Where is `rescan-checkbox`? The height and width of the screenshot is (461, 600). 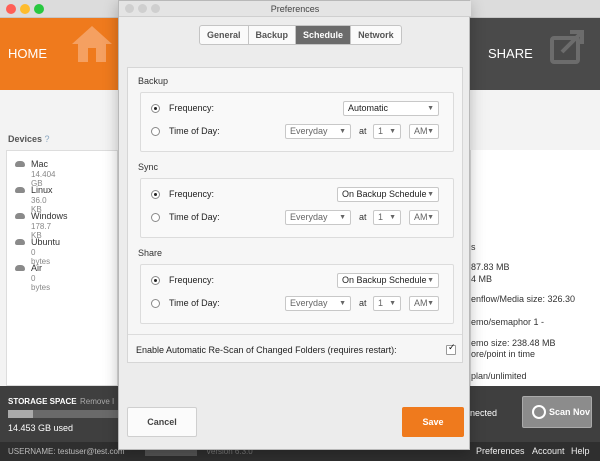 rescan-checkbox is located at coordinates (451, 349).